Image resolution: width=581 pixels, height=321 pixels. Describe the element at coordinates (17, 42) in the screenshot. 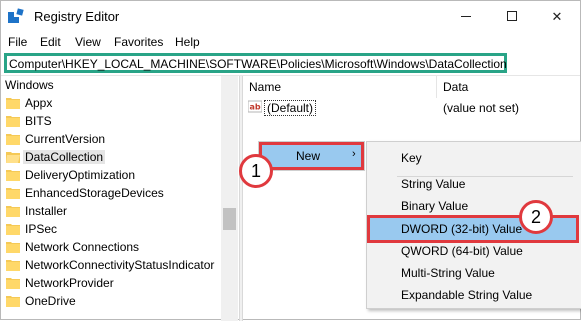

I see `menu-file: File` at that location.